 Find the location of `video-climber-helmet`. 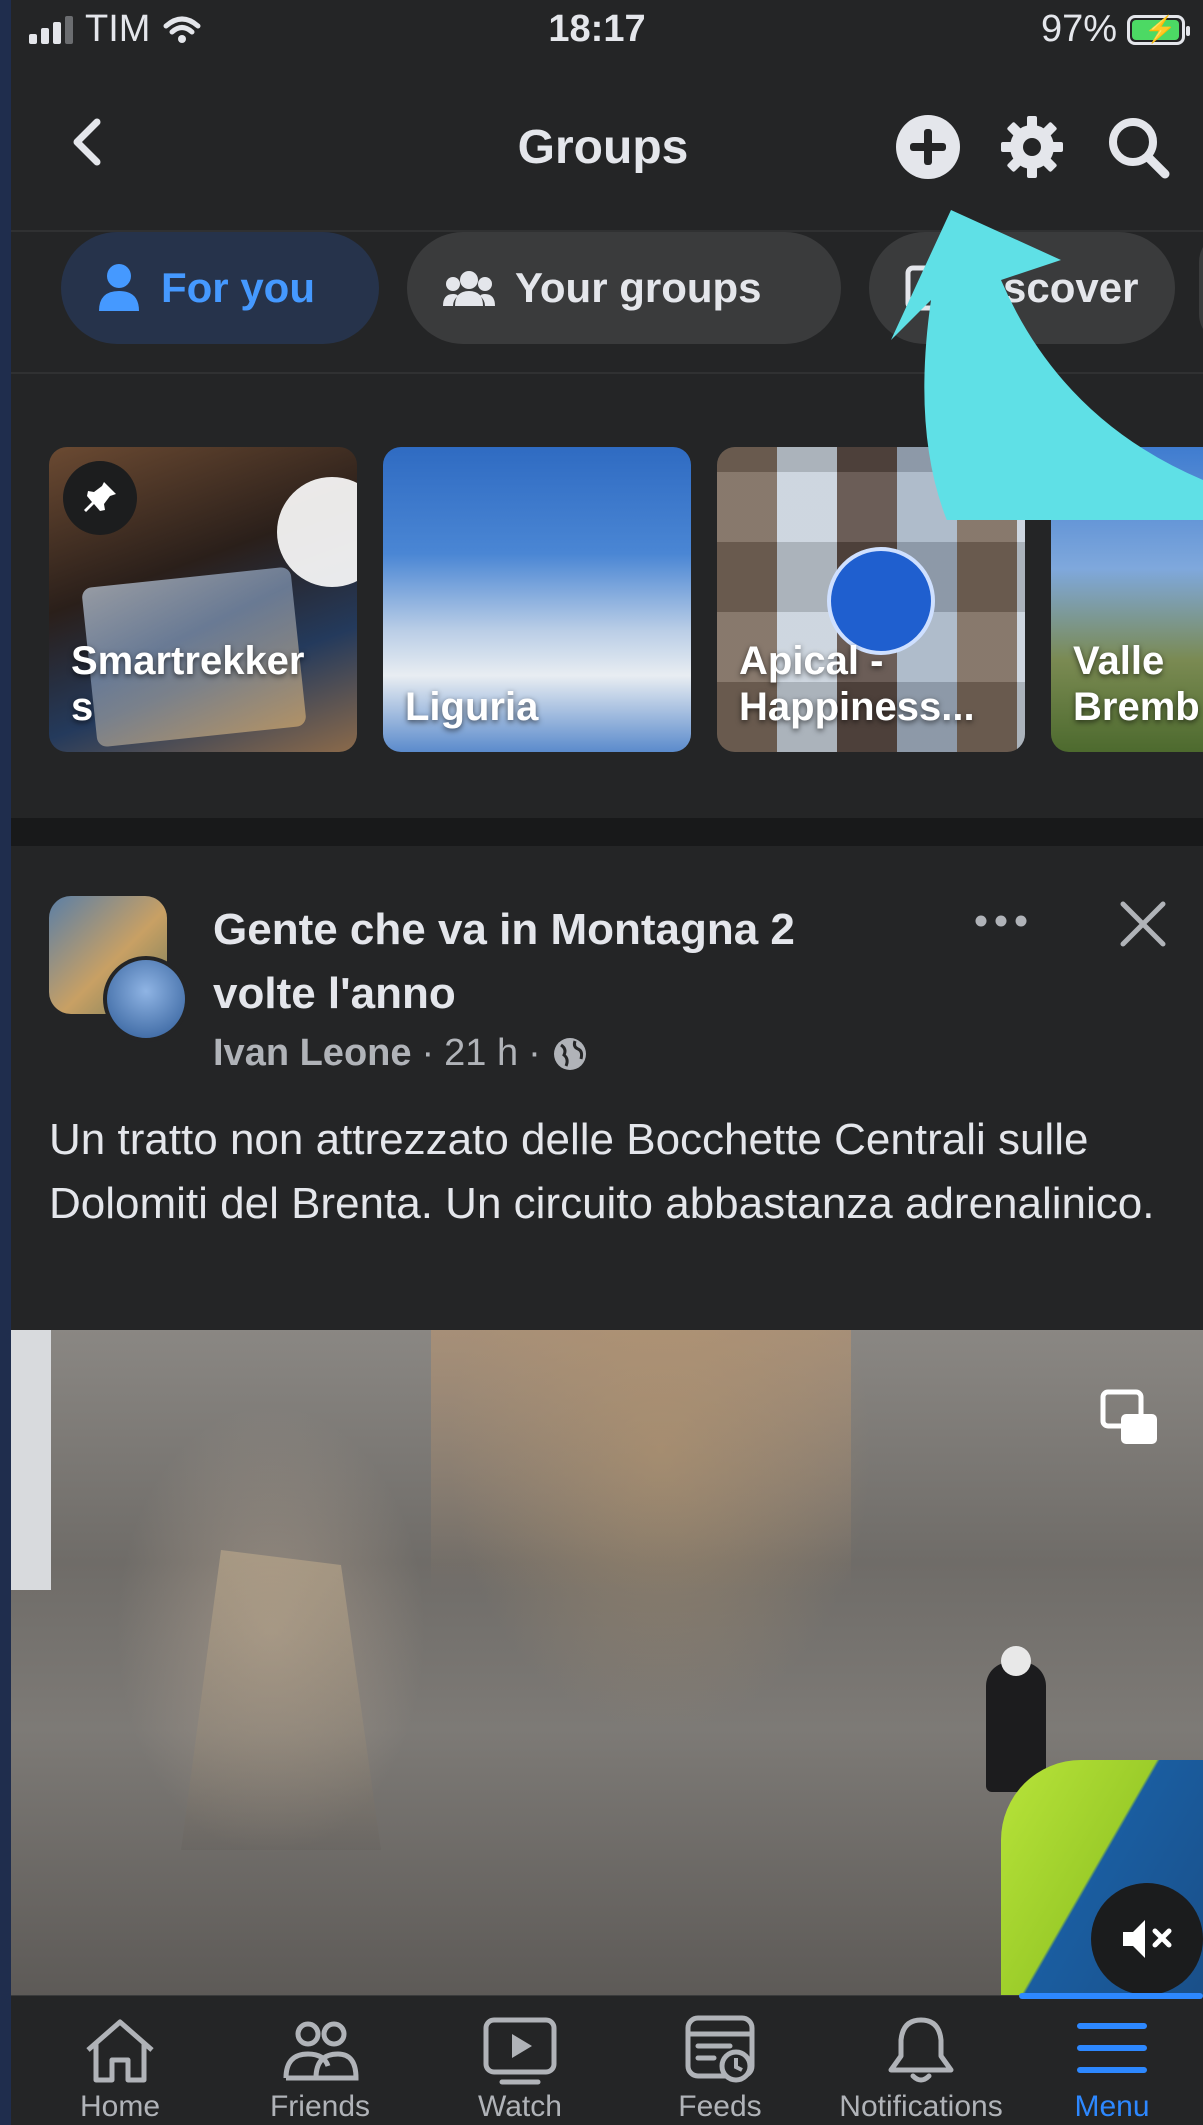

video-climber-helmet is located at coordinates (1016, 1661).